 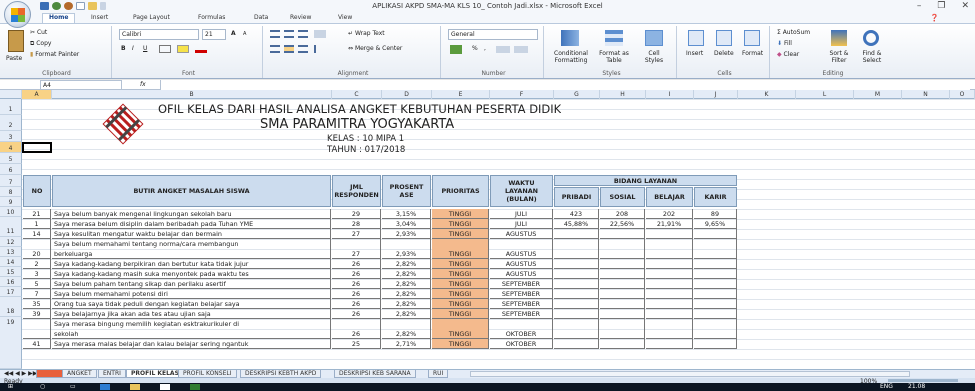 What do you see at coordinates (622, 214) in the screenshot?
I see `cell-sosial: 208` at bounding box center [622, 214].